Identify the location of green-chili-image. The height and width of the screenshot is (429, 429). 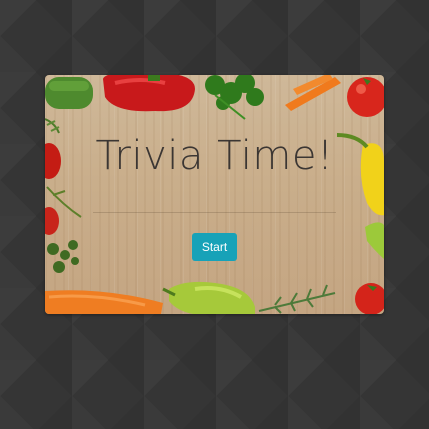
(374, 240).